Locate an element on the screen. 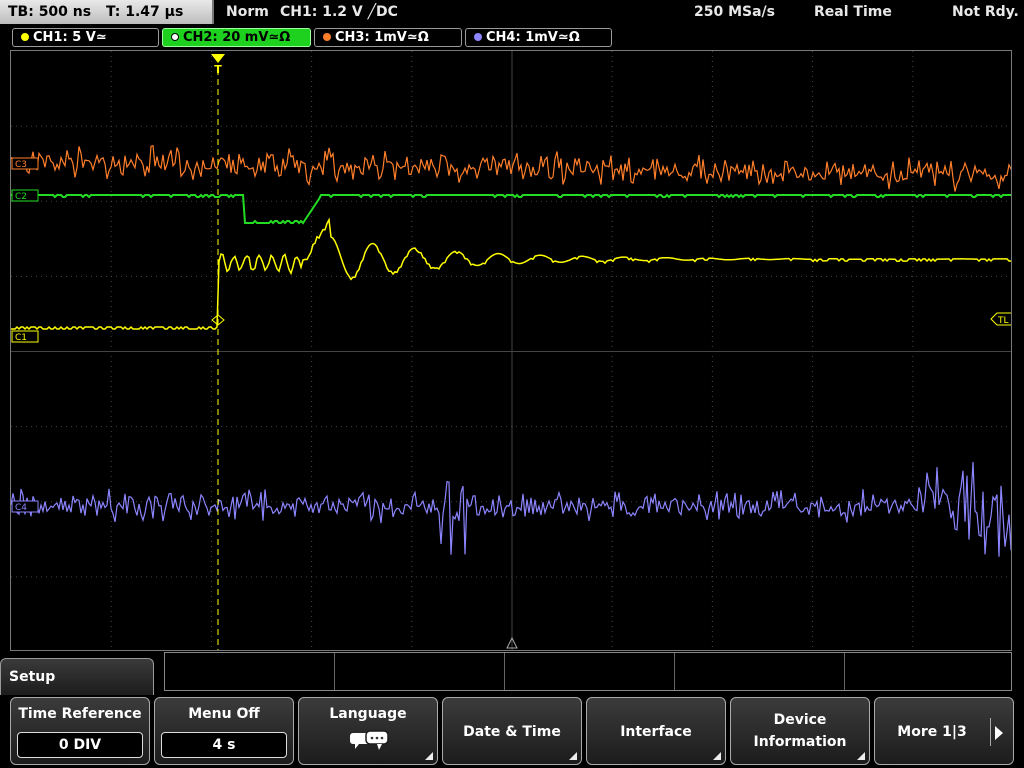 The height and width of the screenshot is (768, 1024). interface-button: Interface is located at coordinates (656, 731).